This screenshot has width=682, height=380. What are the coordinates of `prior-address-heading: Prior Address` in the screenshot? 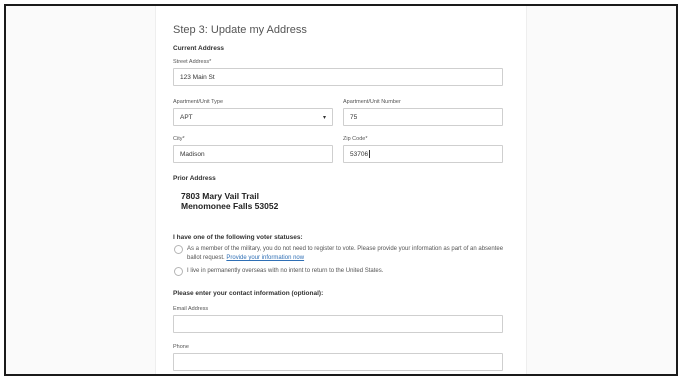 It's located at (194, 178).